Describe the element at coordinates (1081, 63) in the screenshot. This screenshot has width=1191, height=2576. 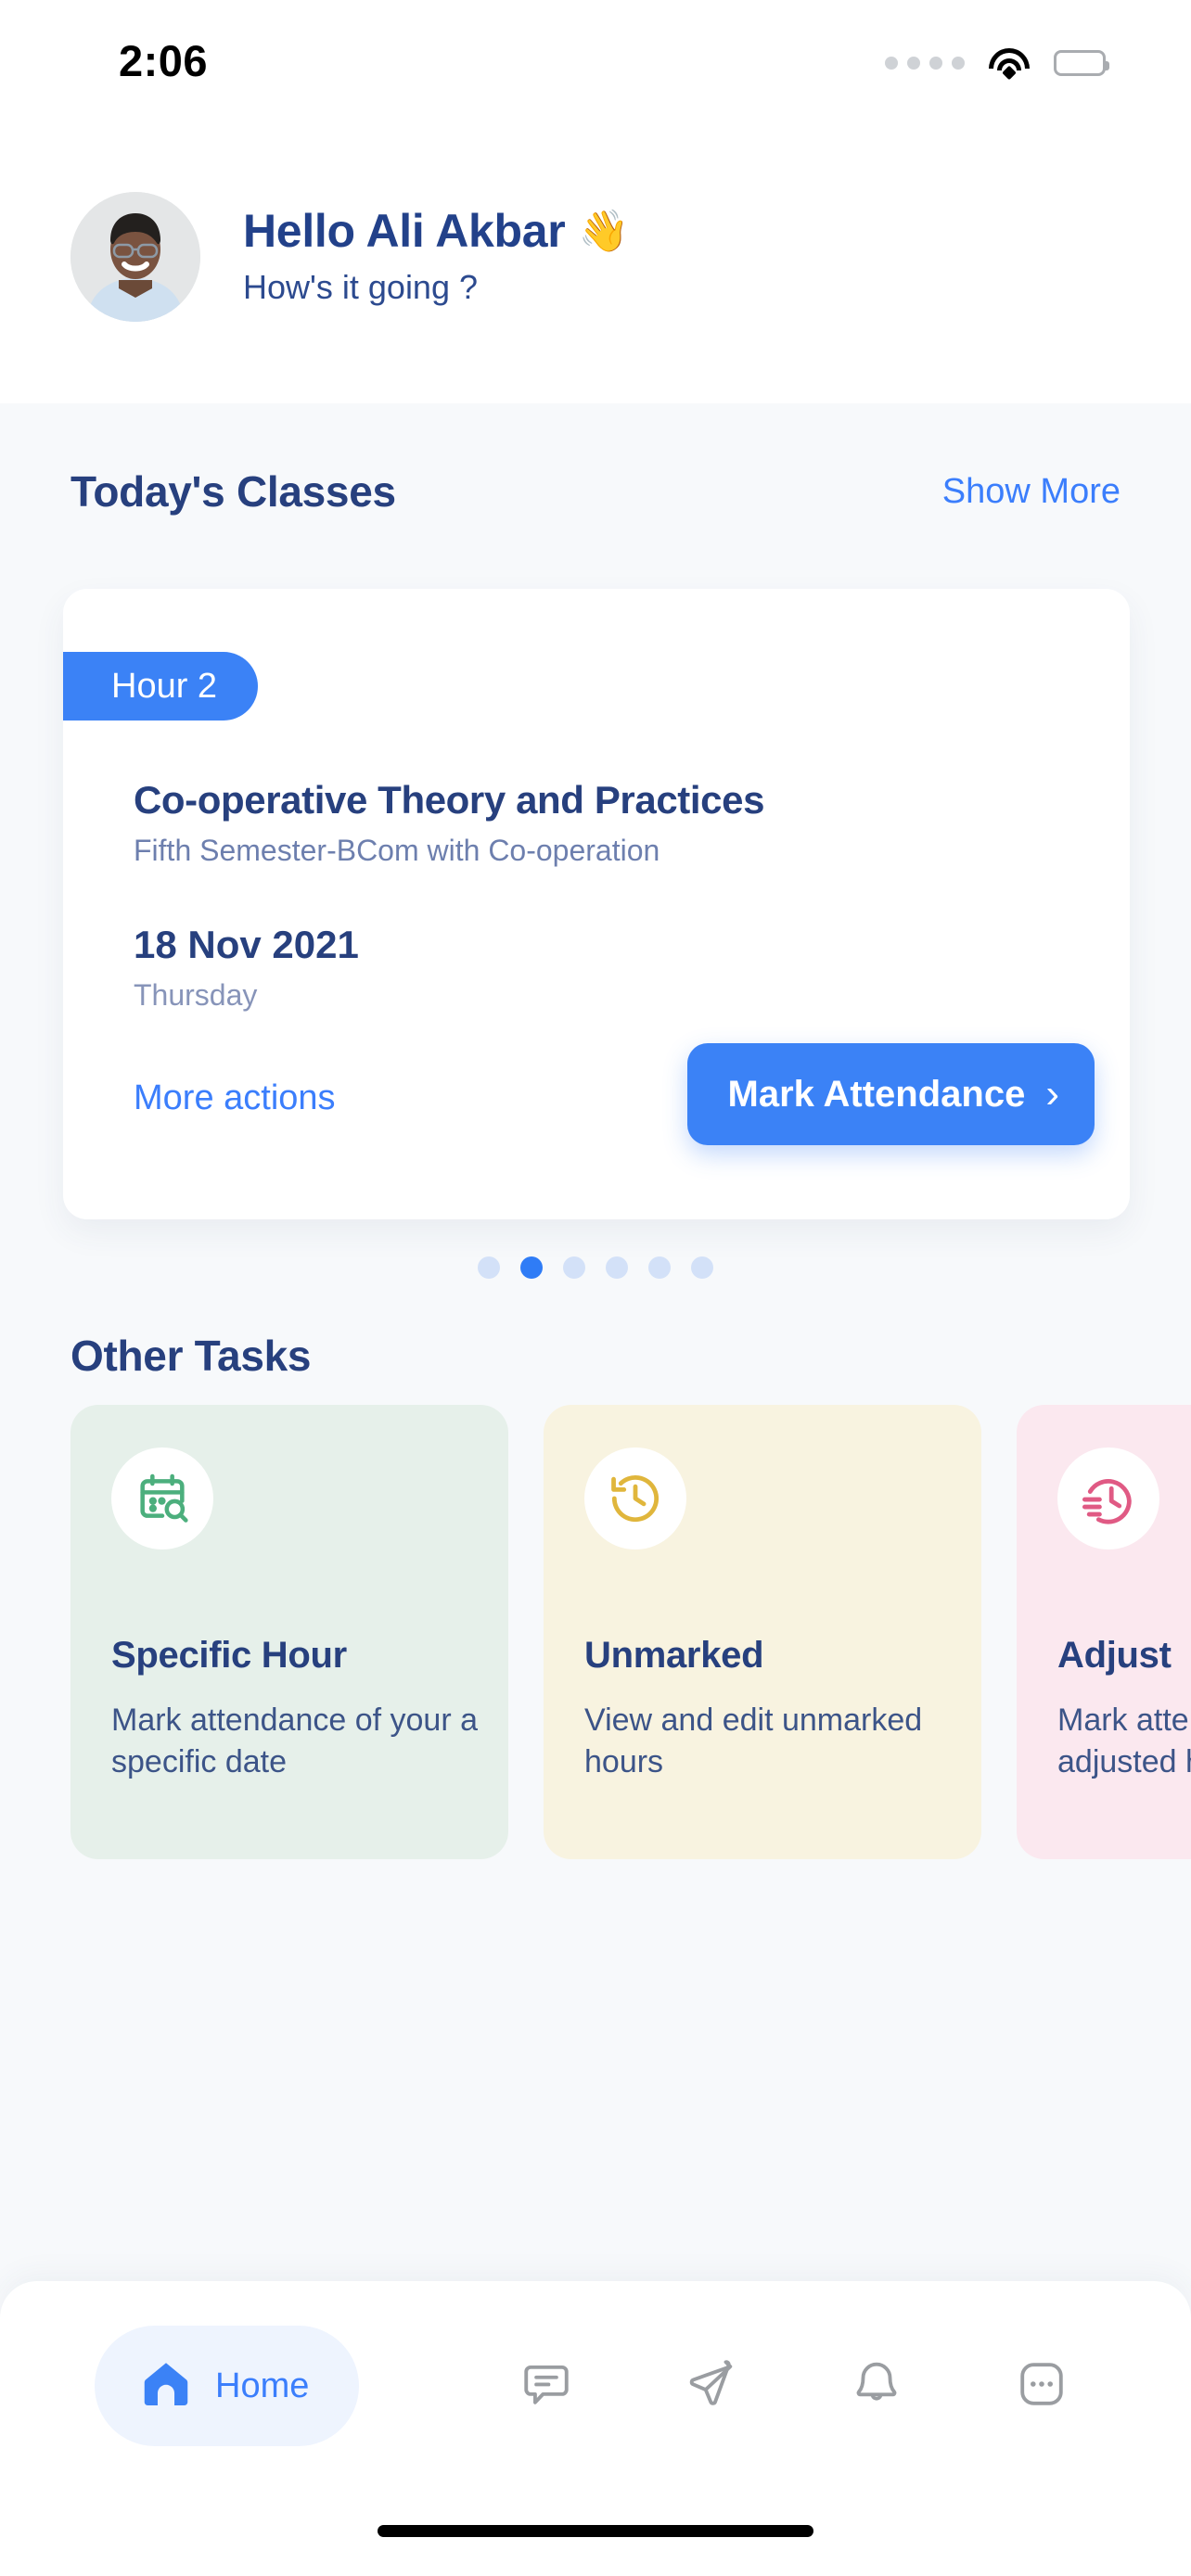
I see `battery-full-icon` at that location.